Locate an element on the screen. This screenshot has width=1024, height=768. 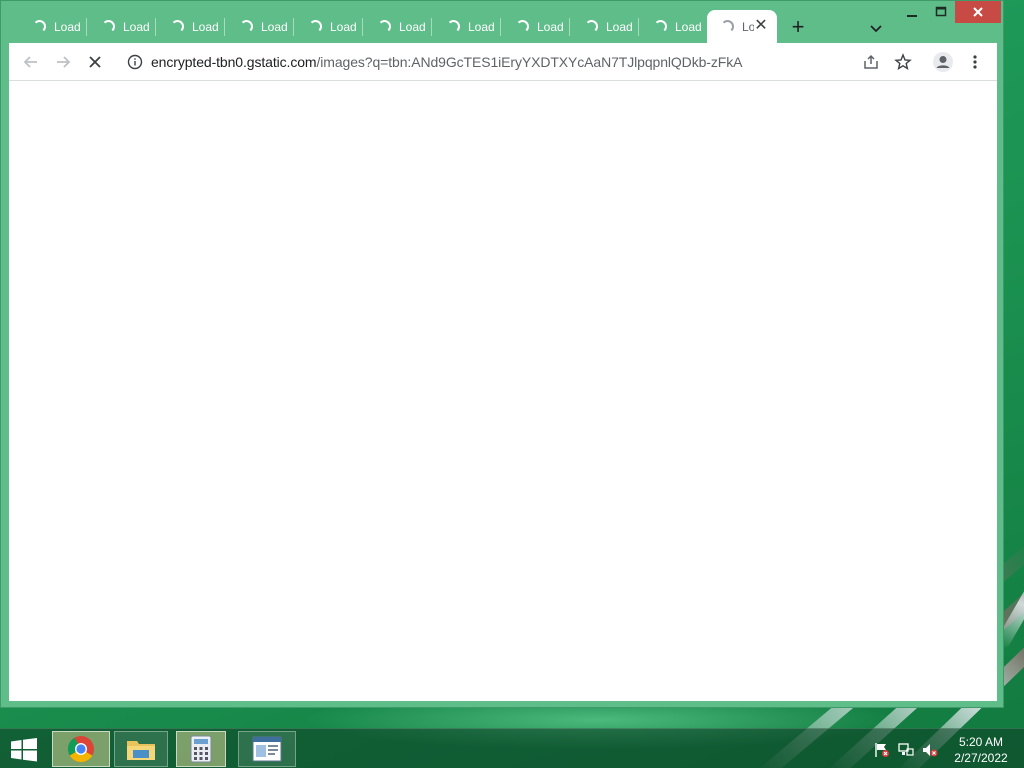
info-icon is located at coordinates (135, 62).